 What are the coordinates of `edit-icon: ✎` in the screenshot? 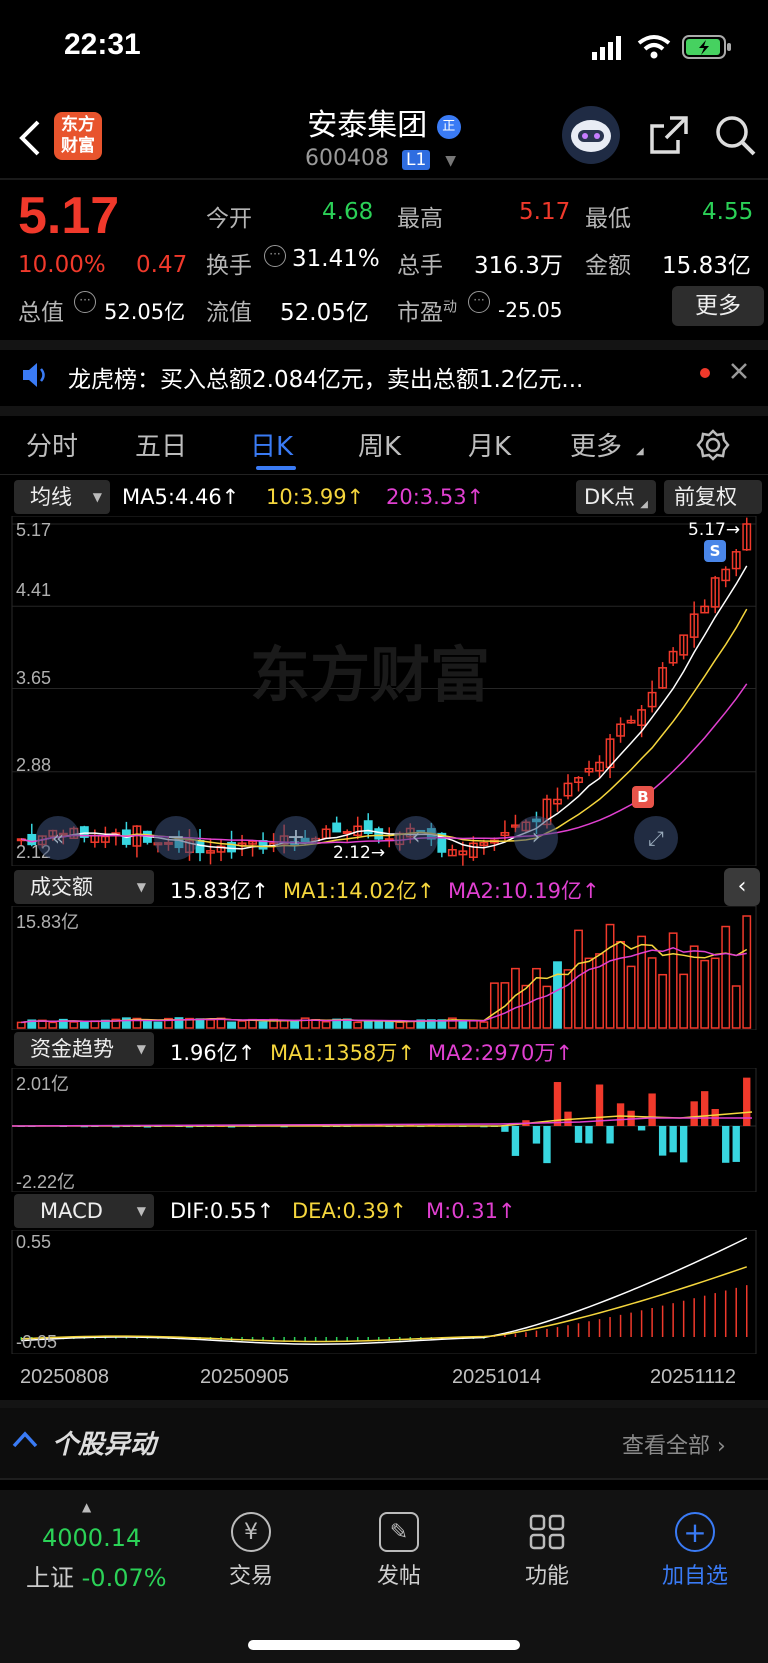 It's located at (399, 1532).